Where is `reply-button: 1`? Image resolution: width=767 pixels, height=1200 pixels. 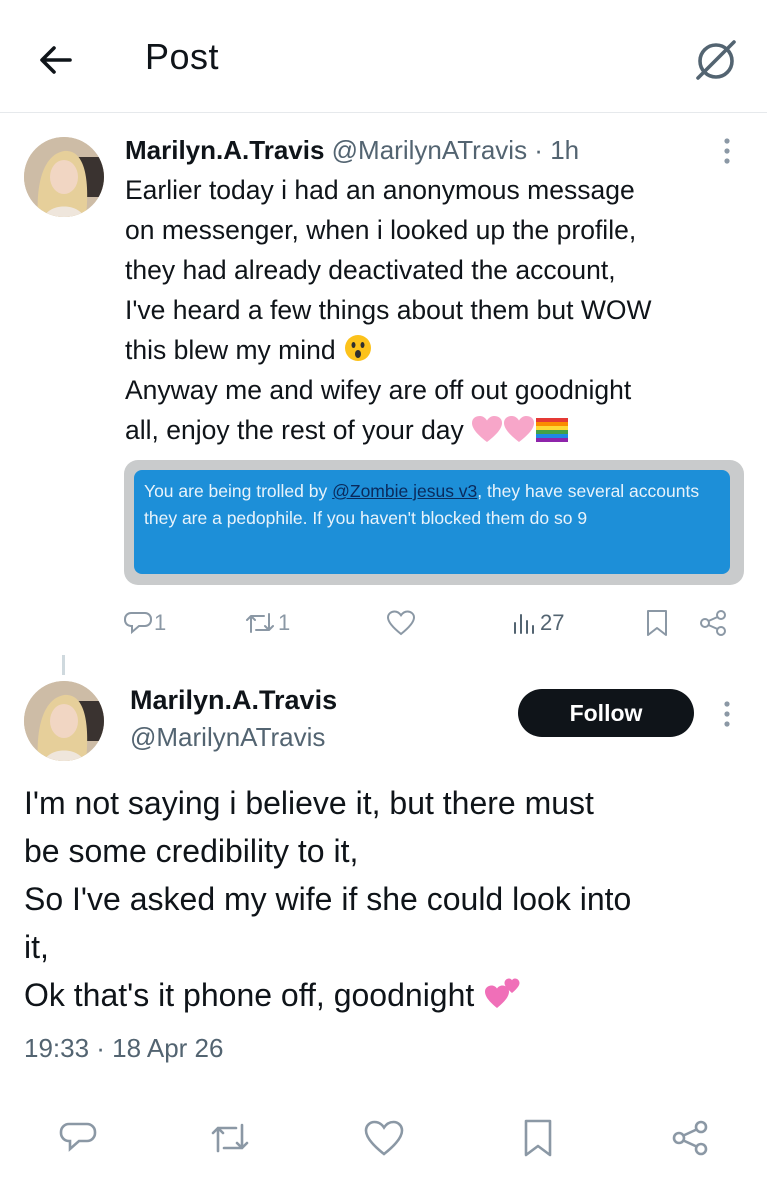 reply-button: 1 is located at coordinates (145, 623).